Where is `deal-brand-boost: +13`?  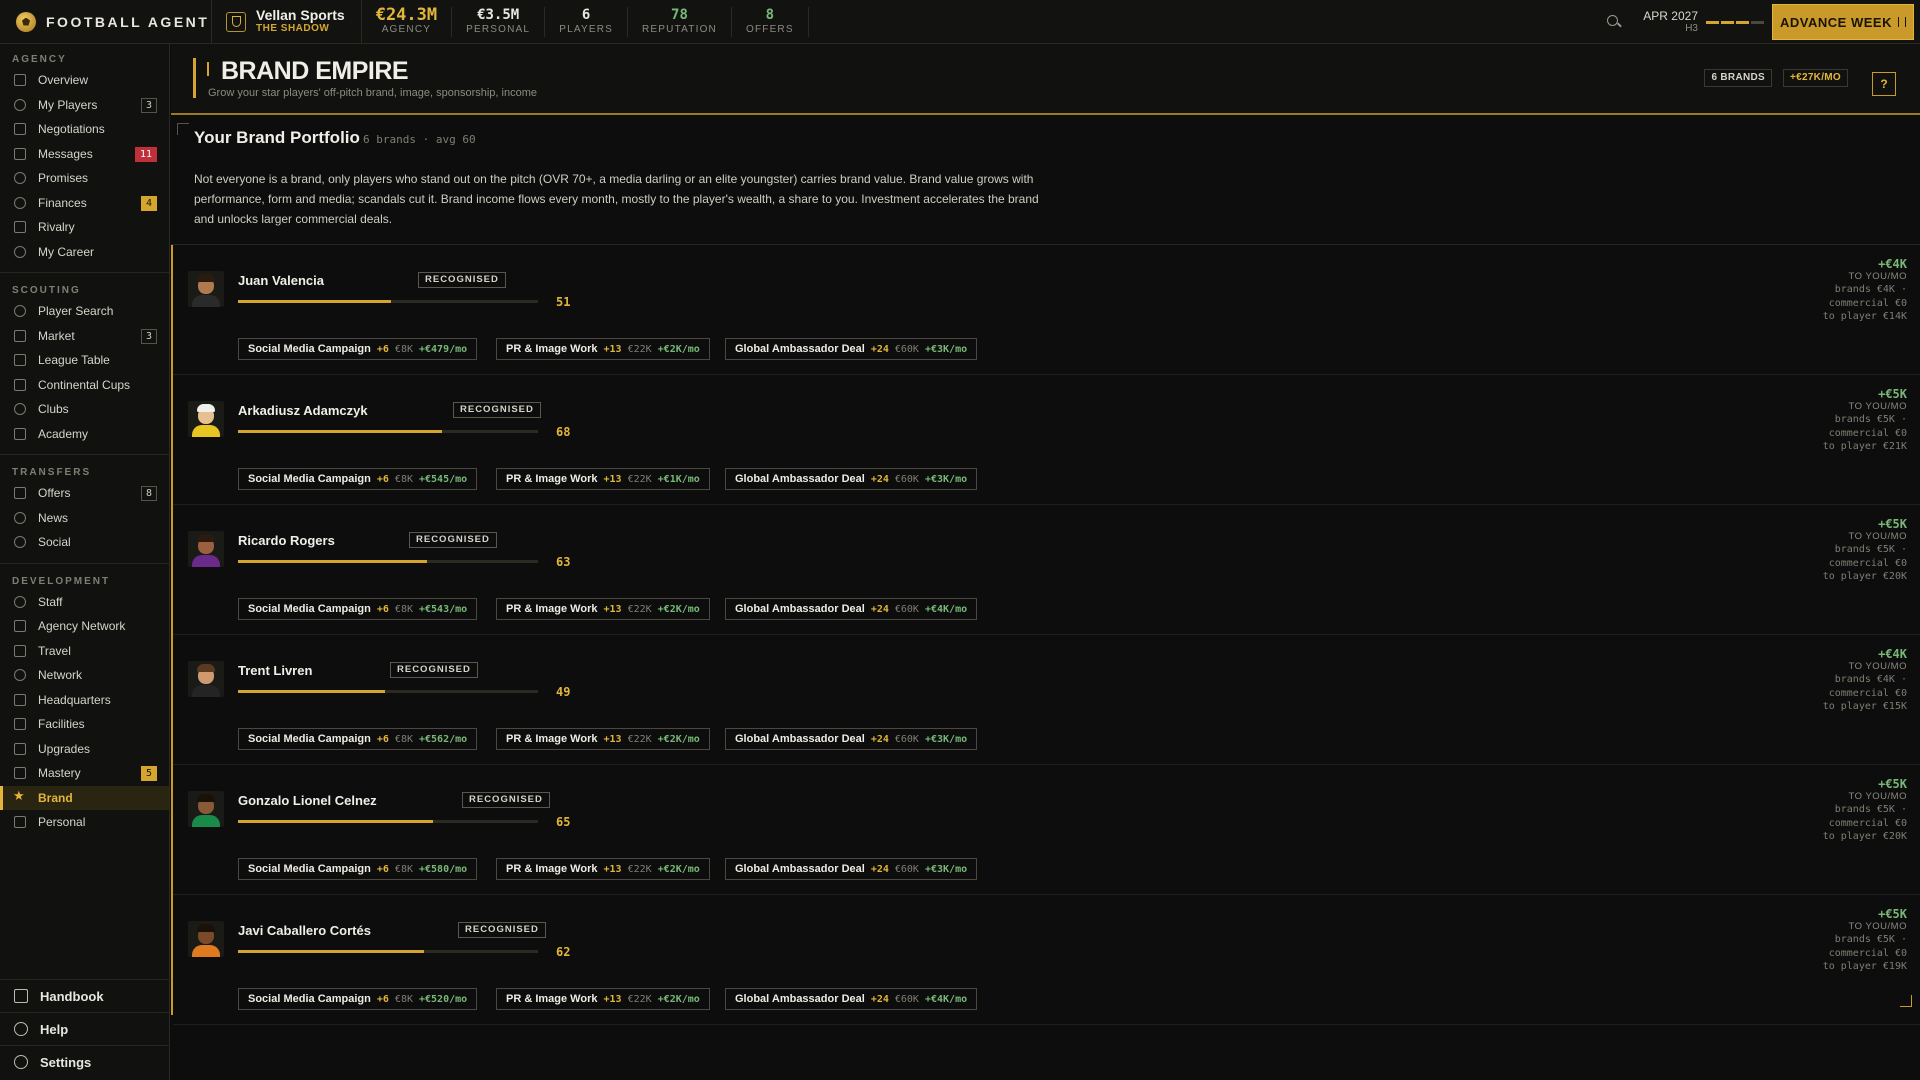 deal-brand-boost: +13 is located at coordinates (612, 869).